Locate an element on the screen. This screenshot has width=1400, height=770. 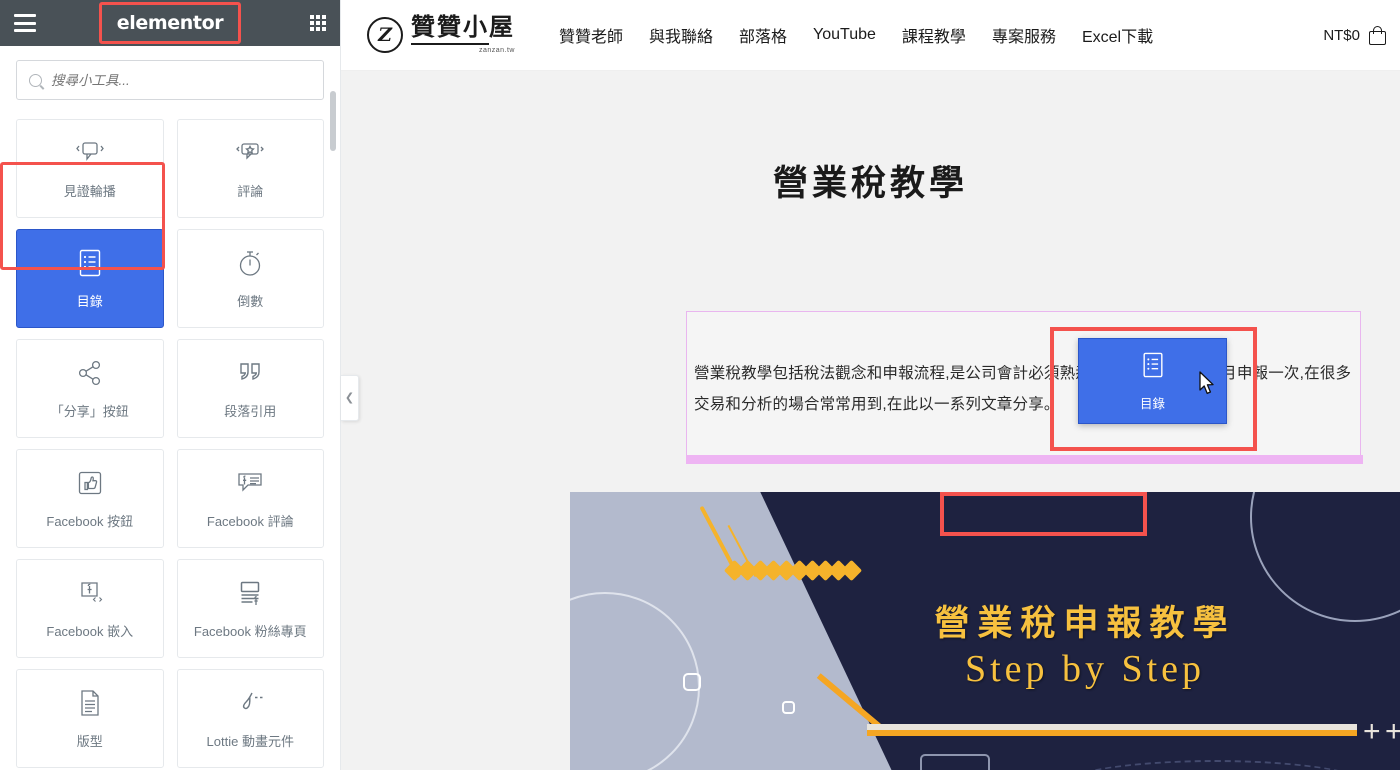
banner-title: 營業稅申報教學 is located at coordinates (1085, 623).